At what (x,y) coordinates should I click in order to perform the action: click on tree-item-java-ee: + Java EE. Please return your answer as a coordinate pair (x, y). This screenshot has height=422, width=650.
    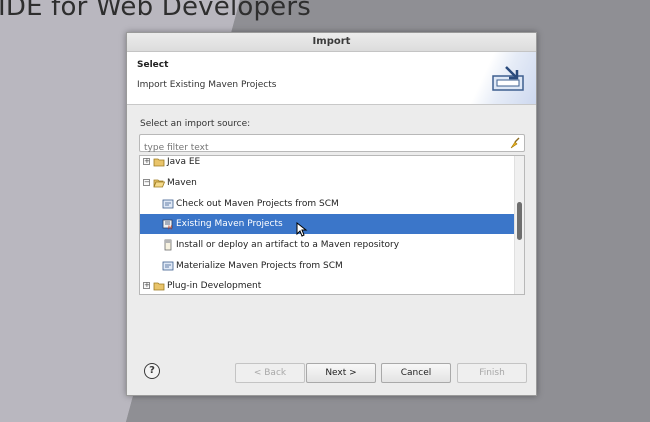
    Looking at the image, I should click on (328, 164).